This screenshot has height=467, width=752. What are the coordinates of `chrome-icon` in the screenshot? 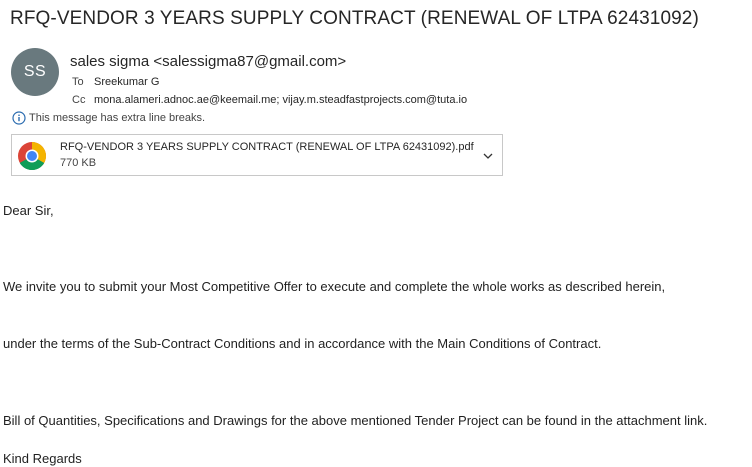 It's located at (32, 156).